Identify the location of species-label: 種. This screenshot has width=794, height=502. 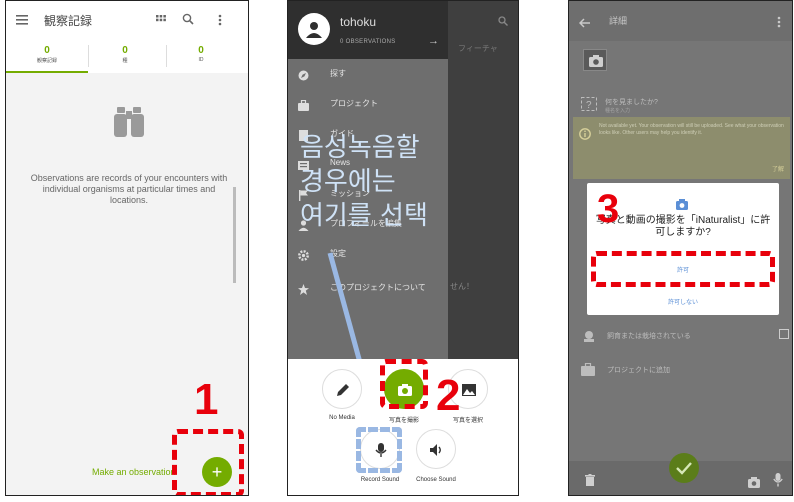
(125, 61).